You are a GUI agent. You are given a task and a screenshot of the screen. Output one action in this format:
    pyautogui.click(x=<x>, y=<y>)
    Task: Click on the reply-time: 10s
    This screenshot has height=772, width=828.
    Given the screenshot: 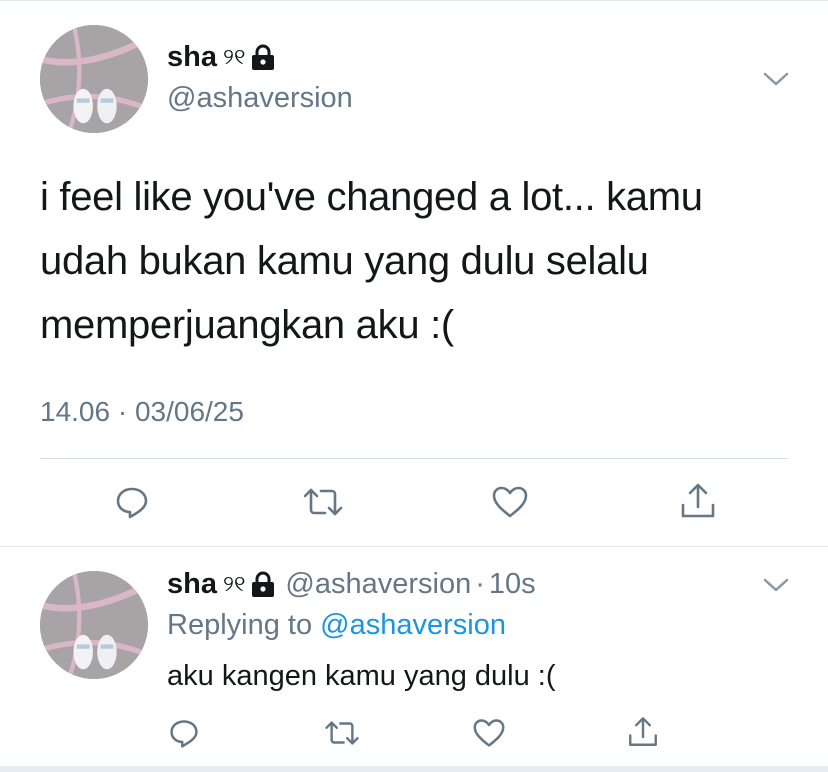 What is the action you would take?
    pyautogui.click(x=512, y=584)
    